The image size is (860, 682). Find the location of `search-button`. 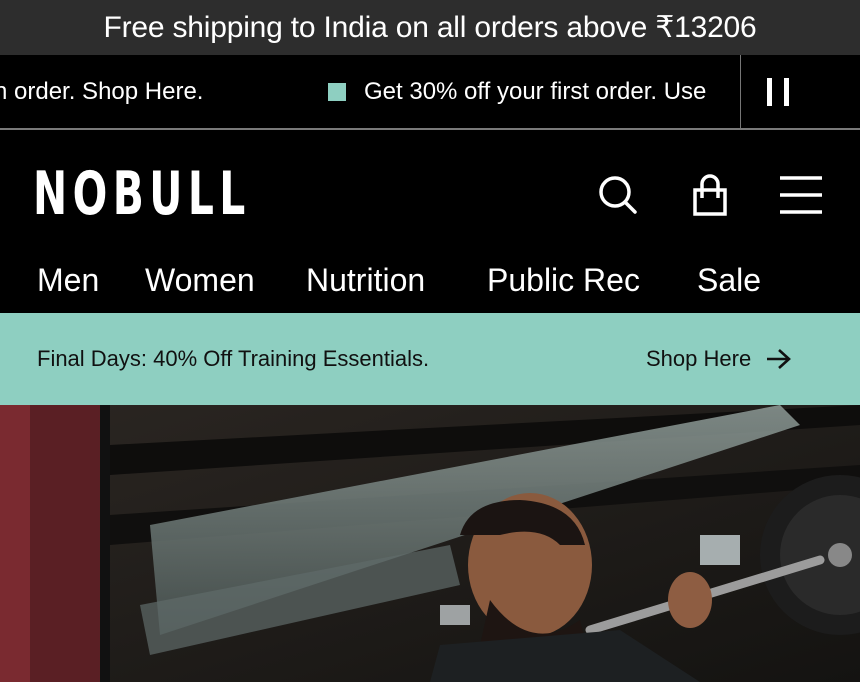

search-button is located at coordinates (617, 194).